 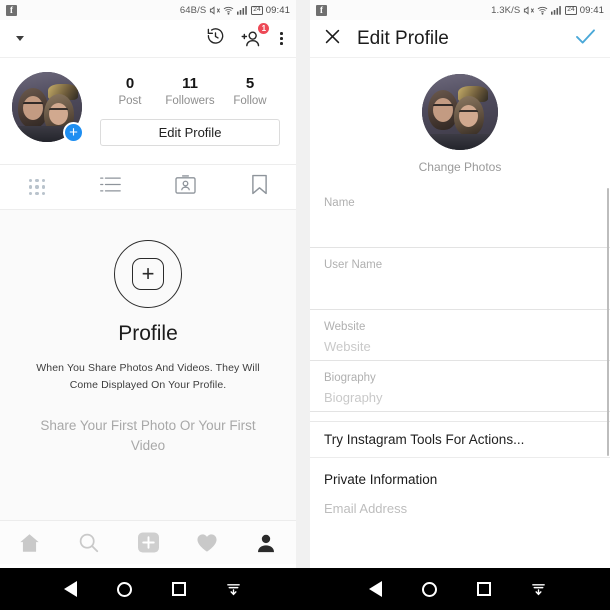 I want to click on android-nav-right, so click(x=457, y=589).